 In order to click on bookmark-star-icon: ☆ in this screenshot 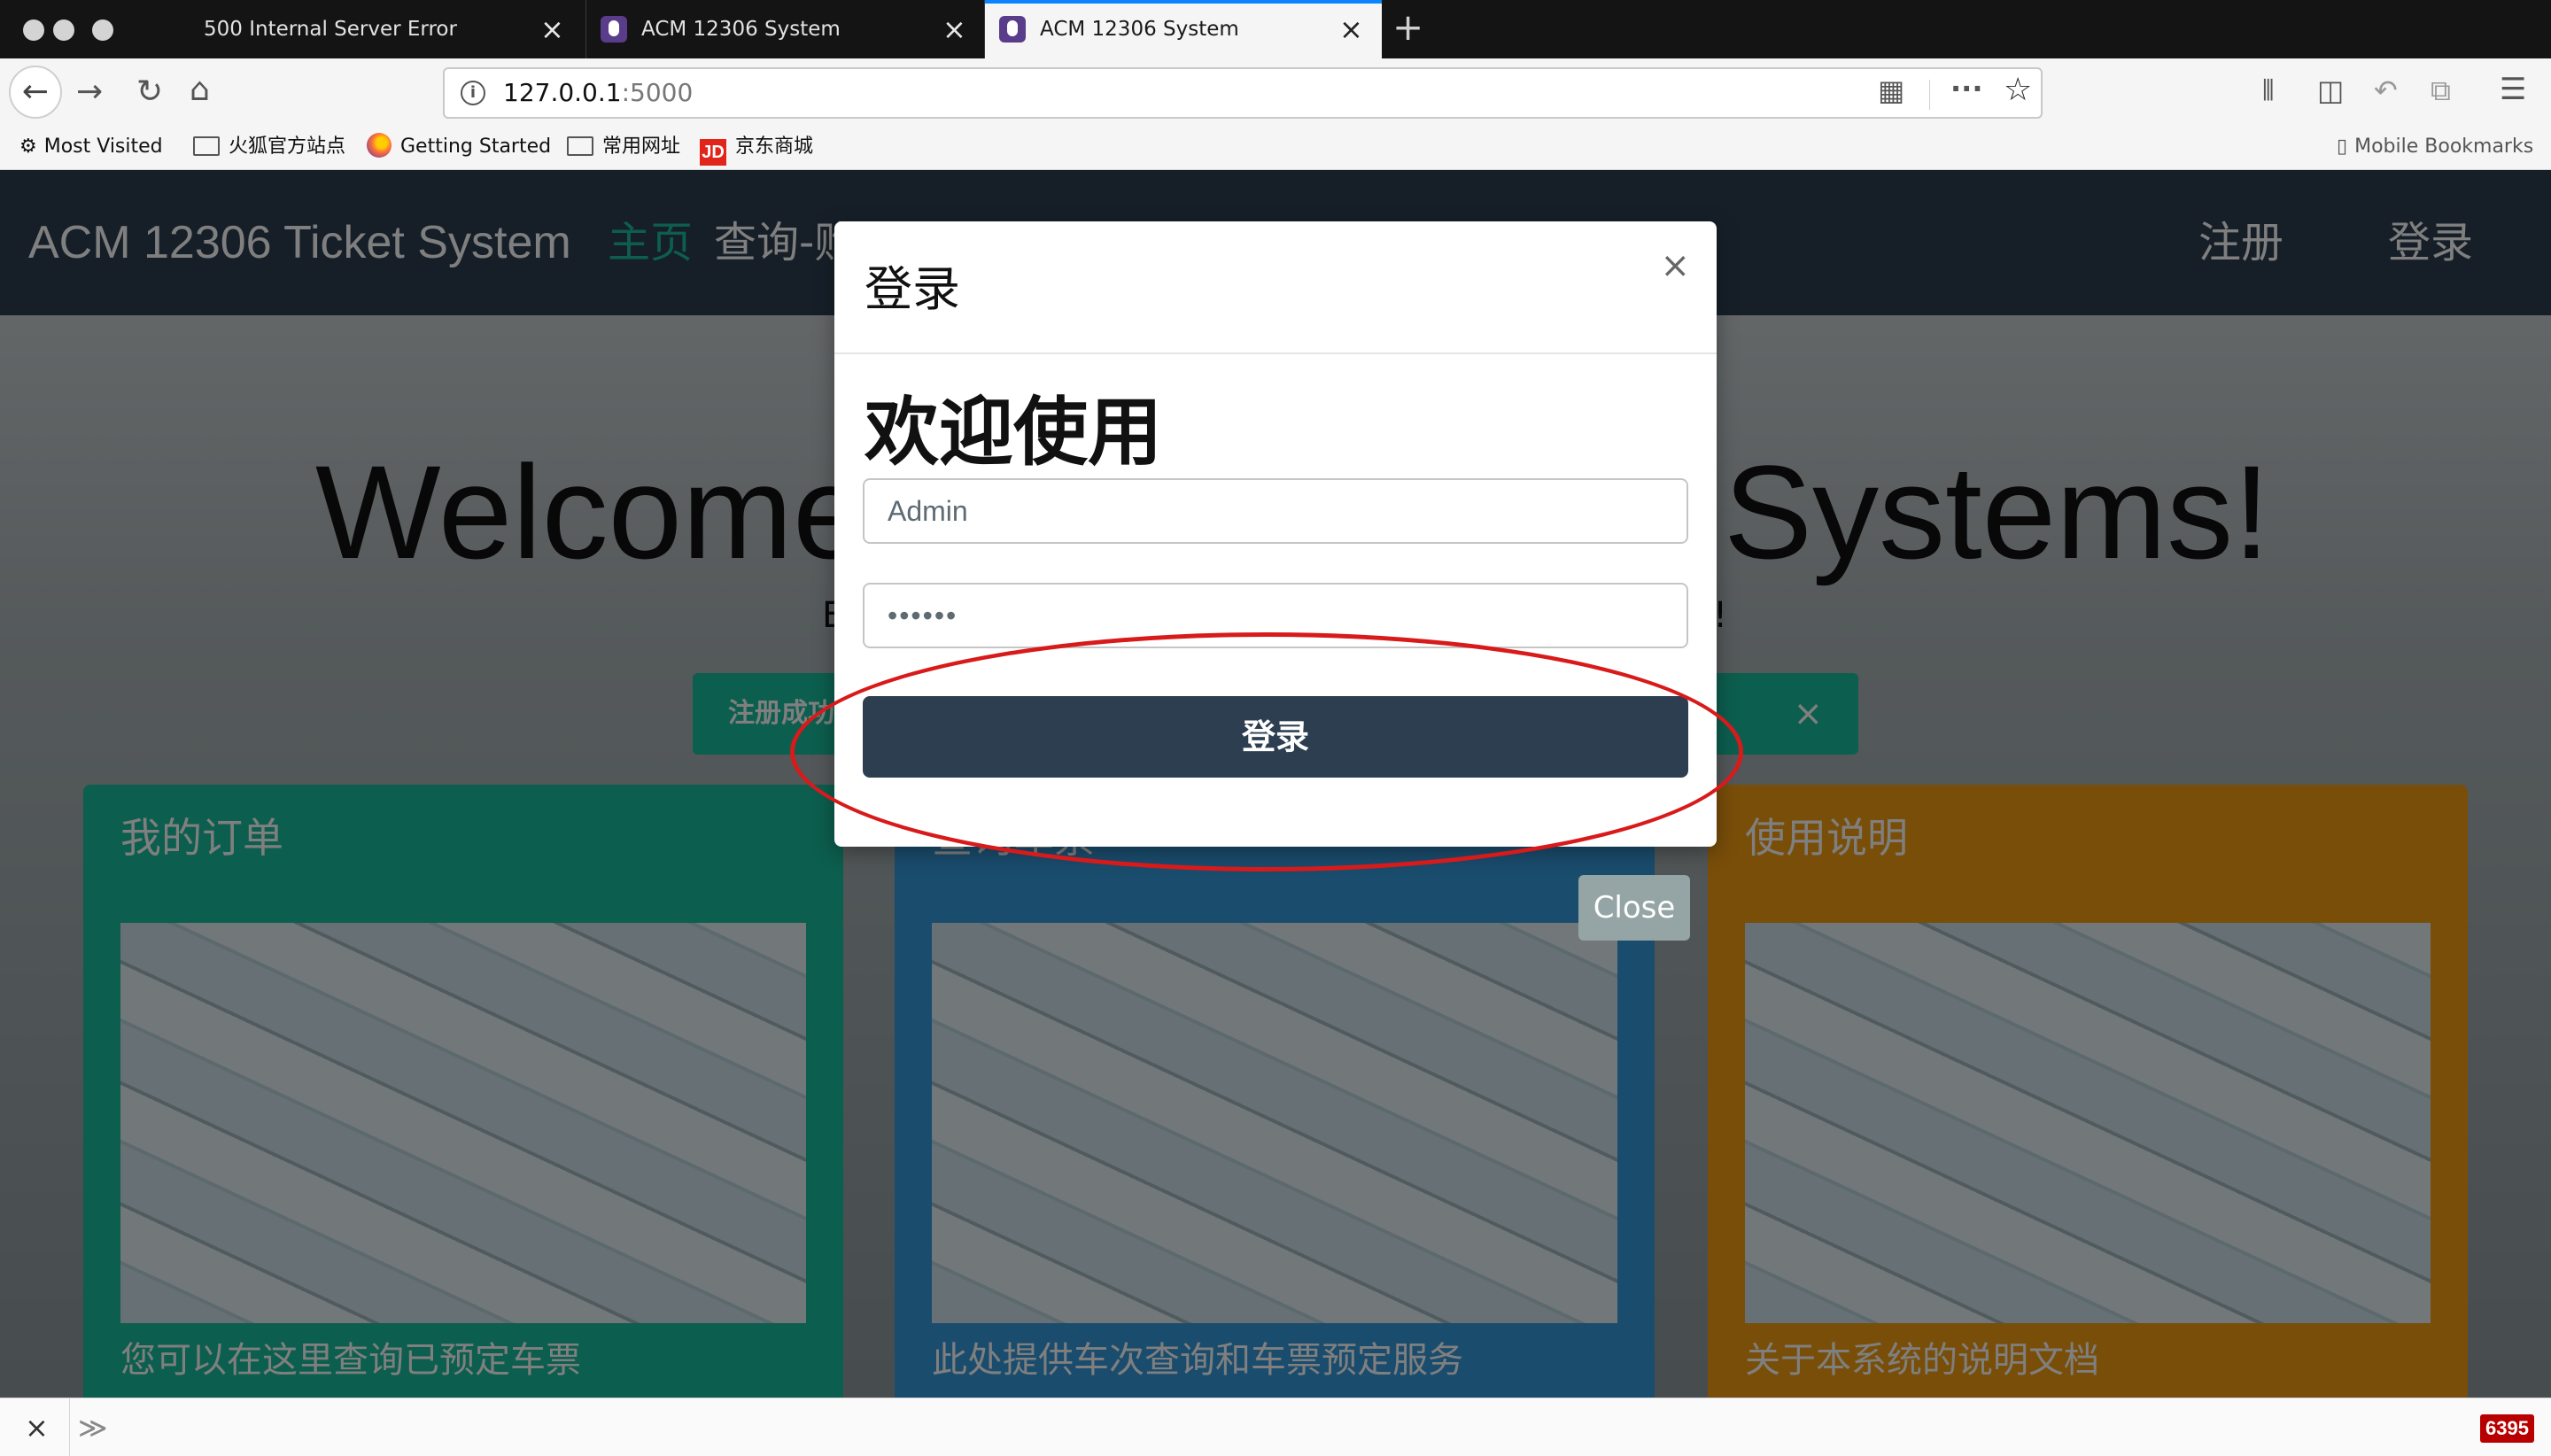, I will do `click(2018, 90)`.